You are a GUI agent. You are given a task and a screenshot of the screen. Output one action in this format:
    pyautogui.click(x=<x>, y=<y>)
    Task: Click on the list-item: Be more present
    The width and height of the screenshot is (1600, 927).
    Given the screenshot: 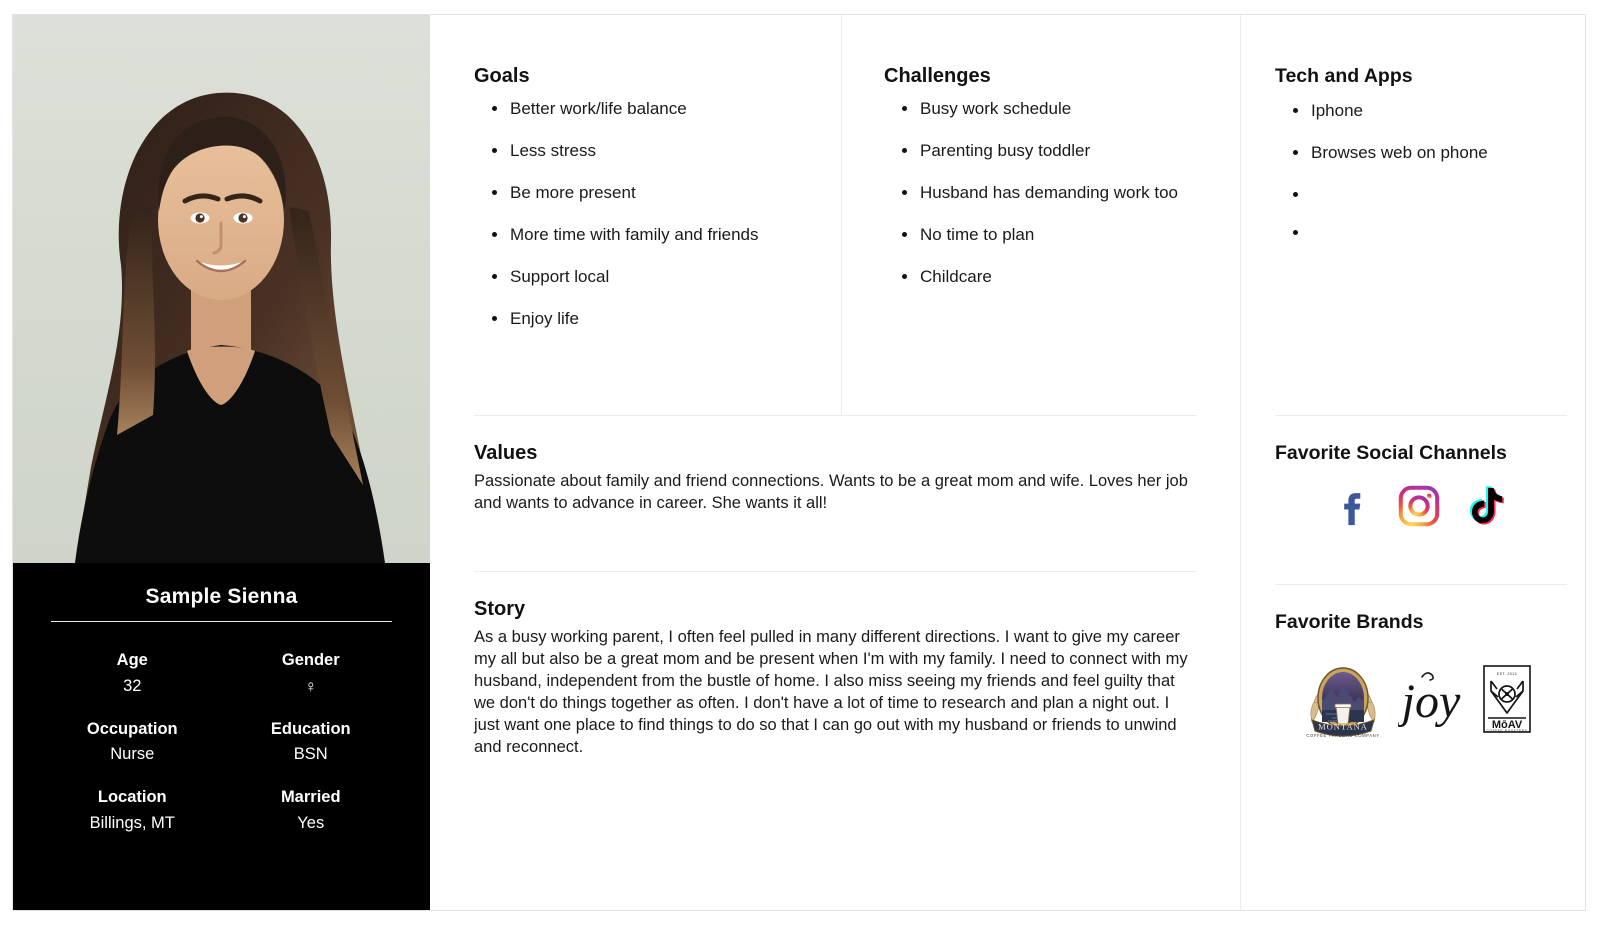 What is the action you would take?
    pyautogui.click(x=654, y=193)
    